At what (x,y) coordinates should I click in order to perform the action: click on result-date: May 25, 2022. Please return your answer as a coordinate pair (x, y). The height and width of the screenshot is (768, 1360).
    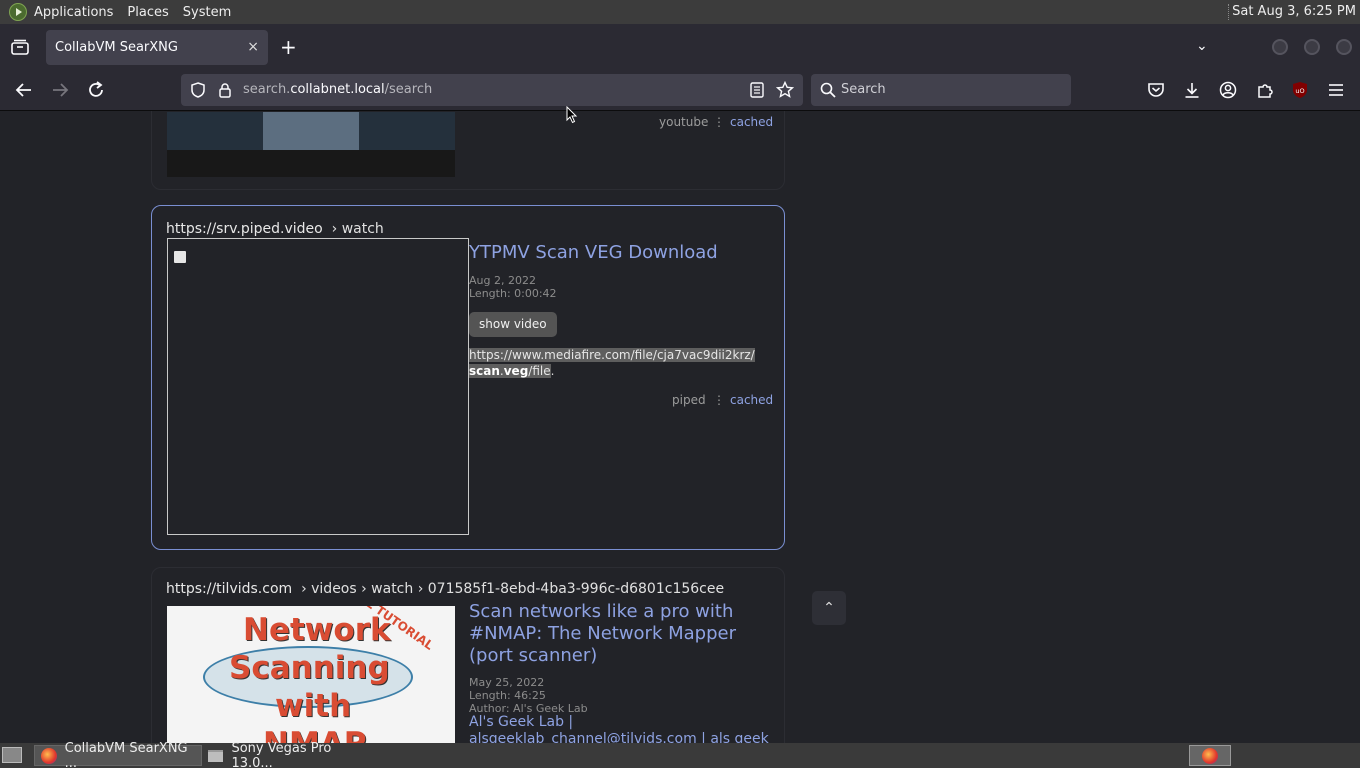
    Looking at the image, I should click on (507, 682).